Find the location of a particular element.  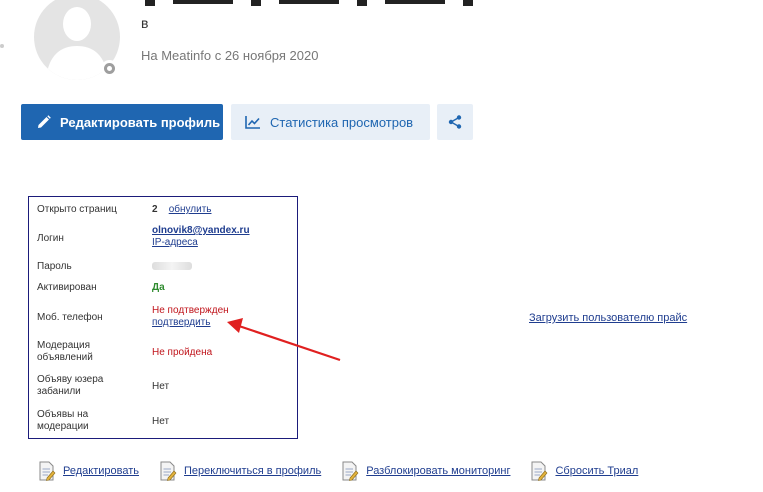

moderation-label-line1: Модерация is located at coordinates (64, 345).